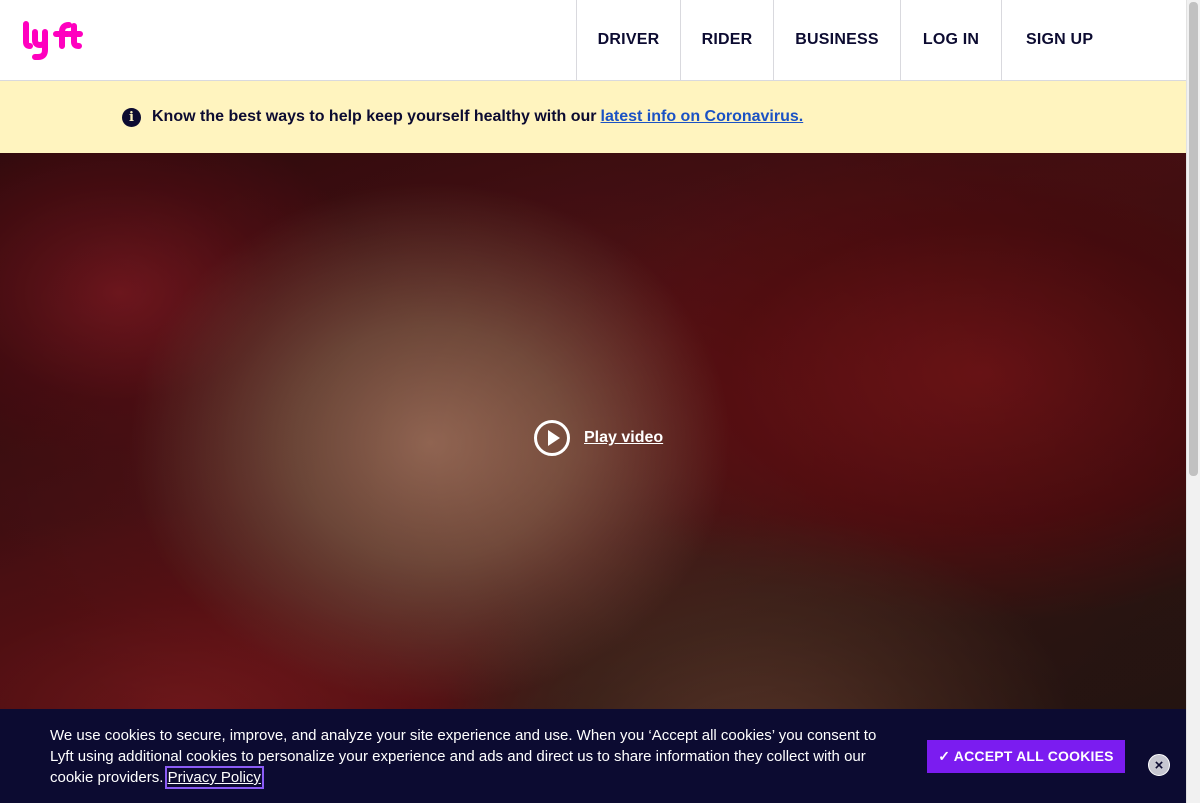  I want to click on page-scrollbar, so click(1193, 401).